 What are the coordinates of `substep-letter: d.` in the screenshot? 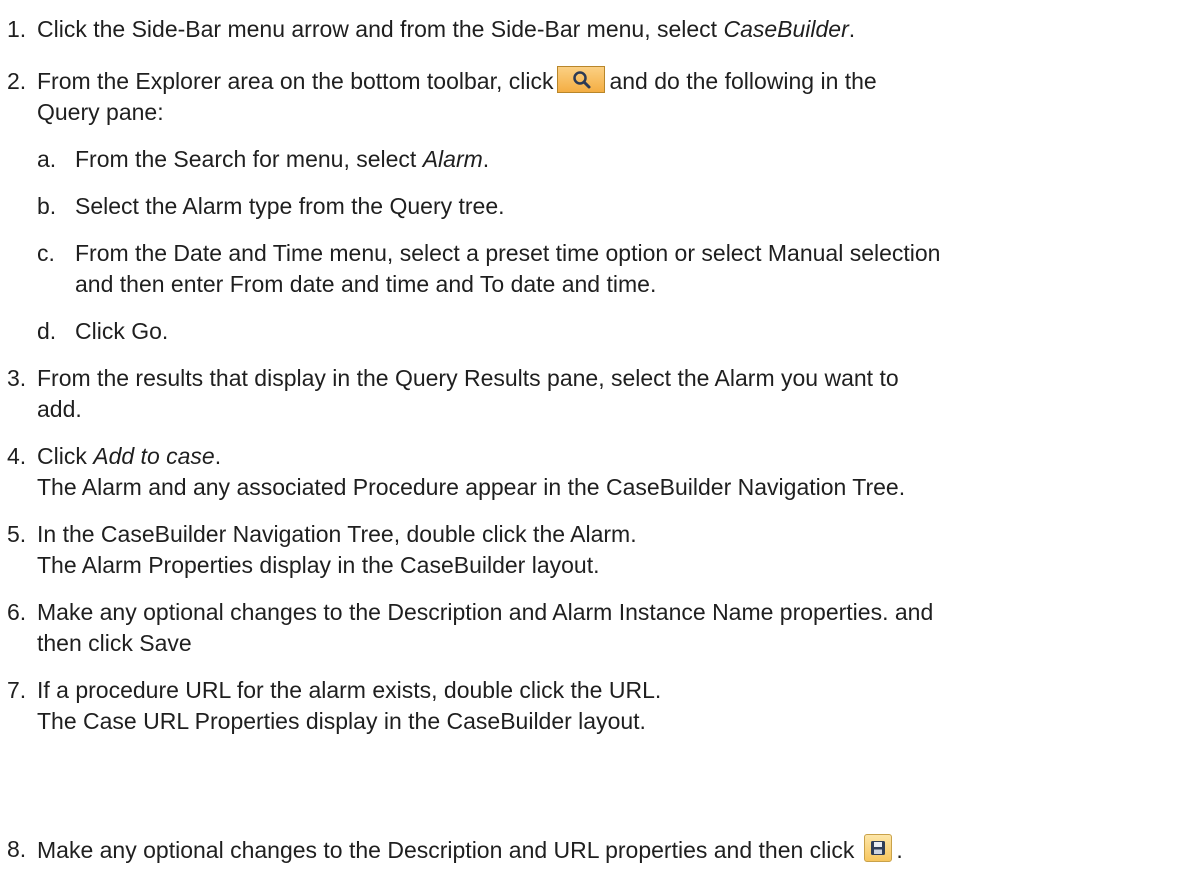 It's located at (47, 331).